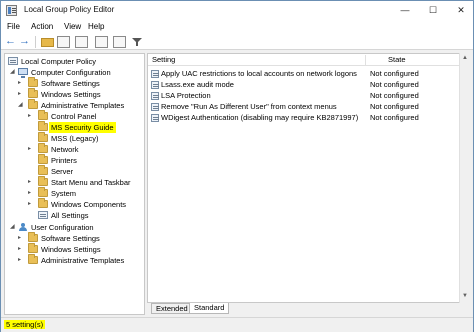 This screenshot has width=474, height=332. What do you see at coordinates (47, 42) in the screenshot?
I see `up-folder-icon` at bounding box center [47, 42].